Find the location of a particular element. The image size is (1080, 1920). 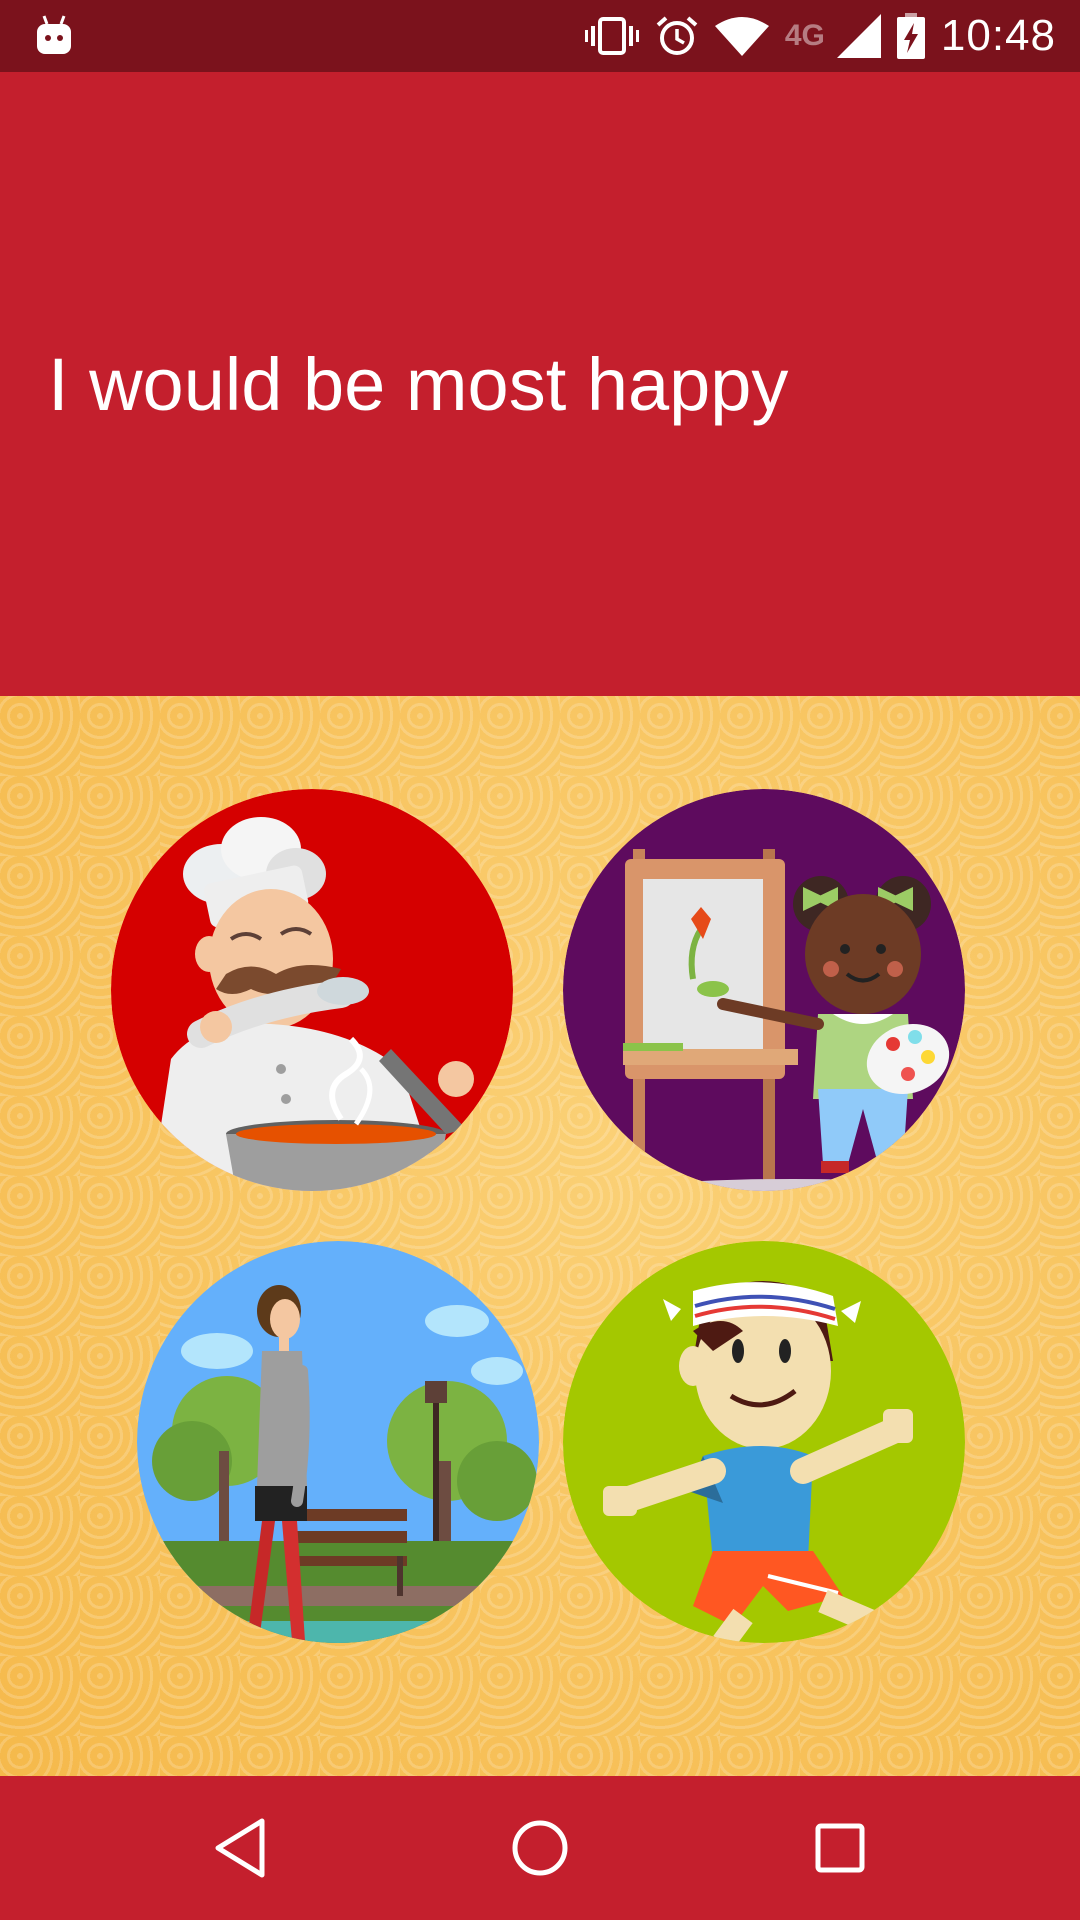

girl-painting-illustration is located at coordinates (764, 990).